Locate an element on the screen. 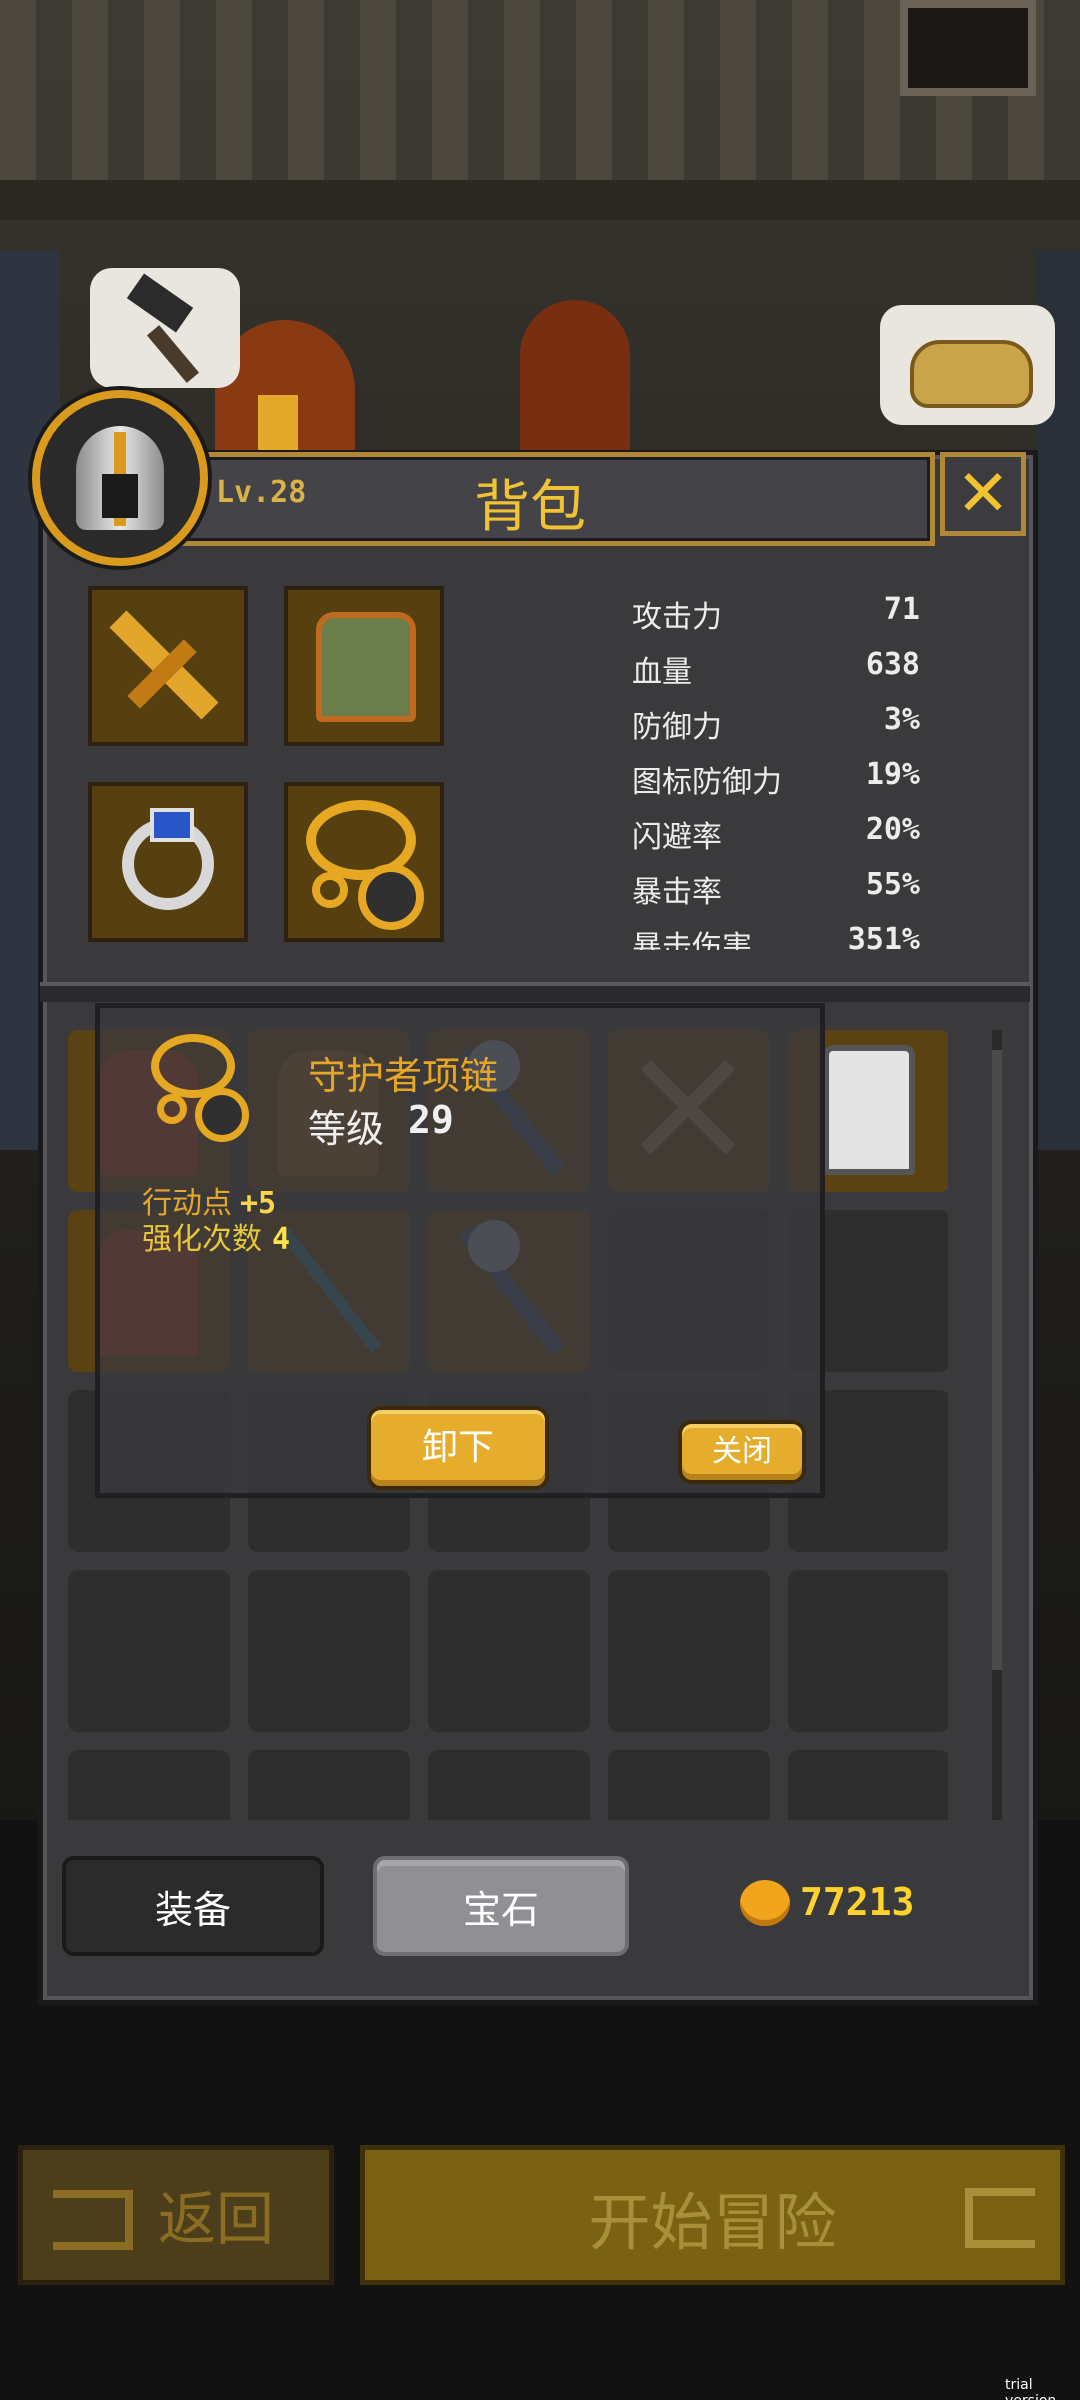 Image resolution: width=1080 pixels, height=2400 pixels. stat-name: 血量 is located at coordinates (662, 672).